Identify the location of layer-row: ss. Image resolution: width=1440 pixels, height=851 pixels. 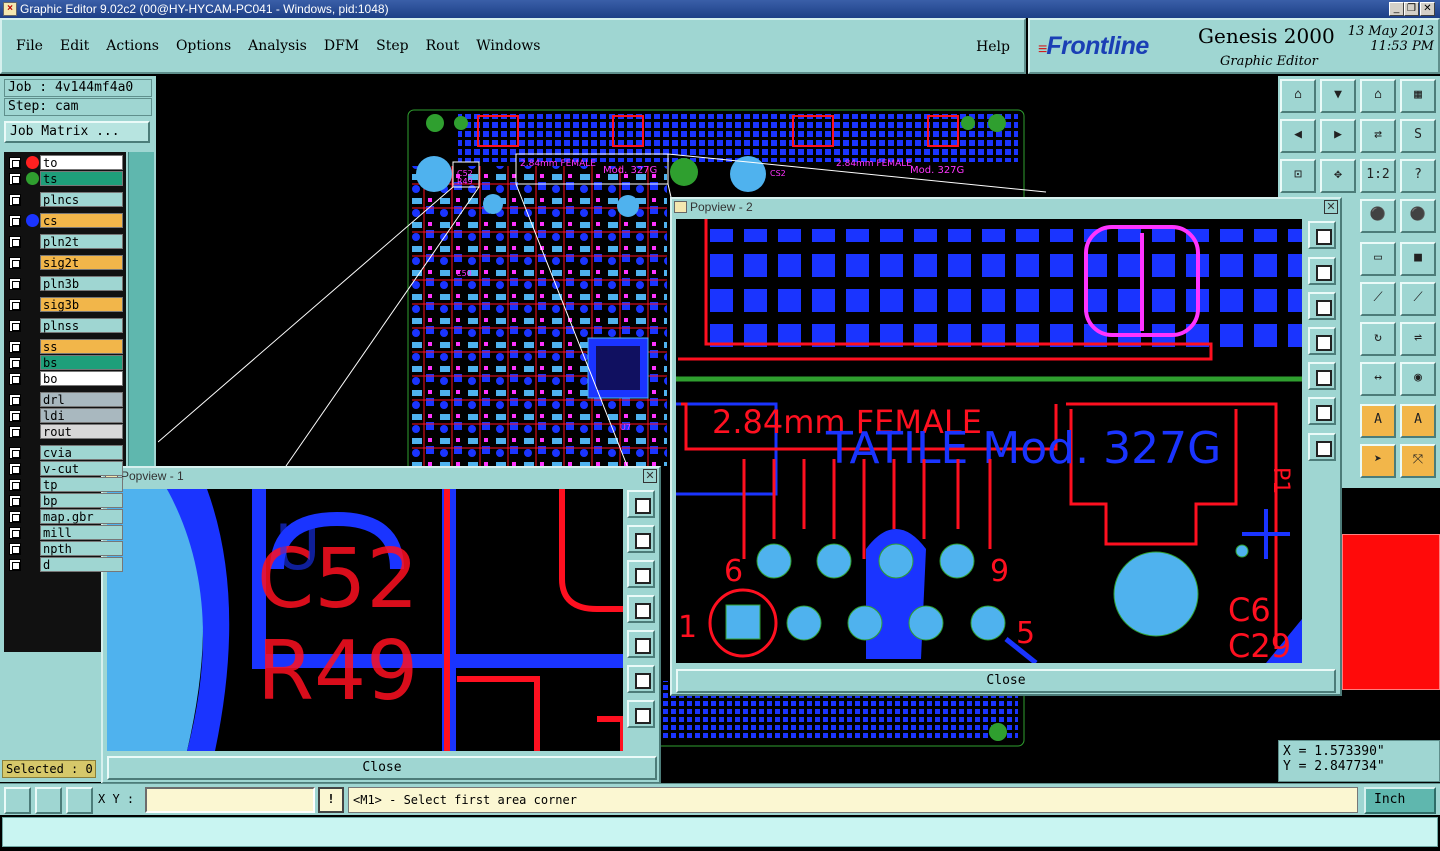
(66, 346).